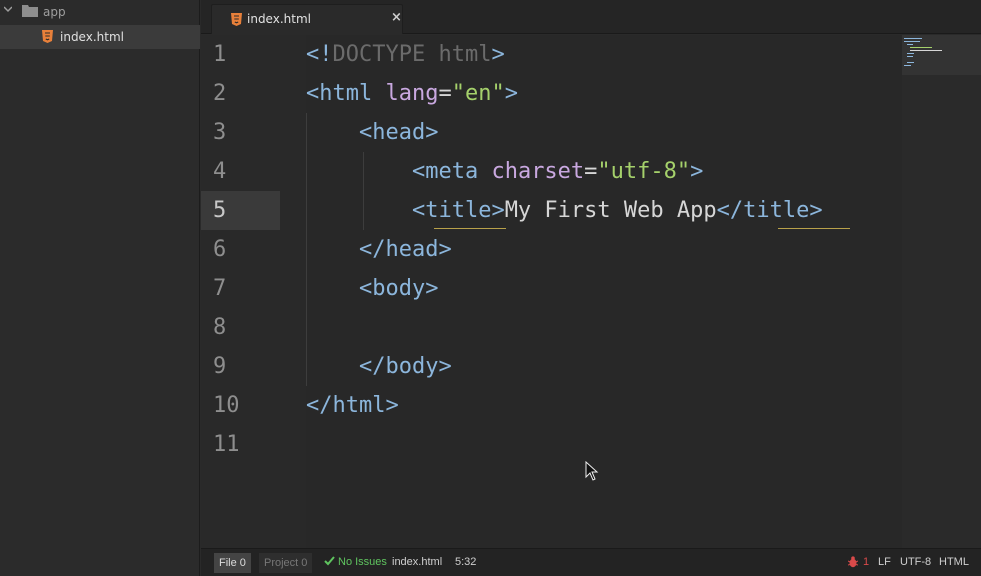 The width and height of the screenshot is (981, 576). What do you see at coordinates (592, 471) in the screenshot?
I see `mouse-pointer-icon` at bounding box center [592, 471].